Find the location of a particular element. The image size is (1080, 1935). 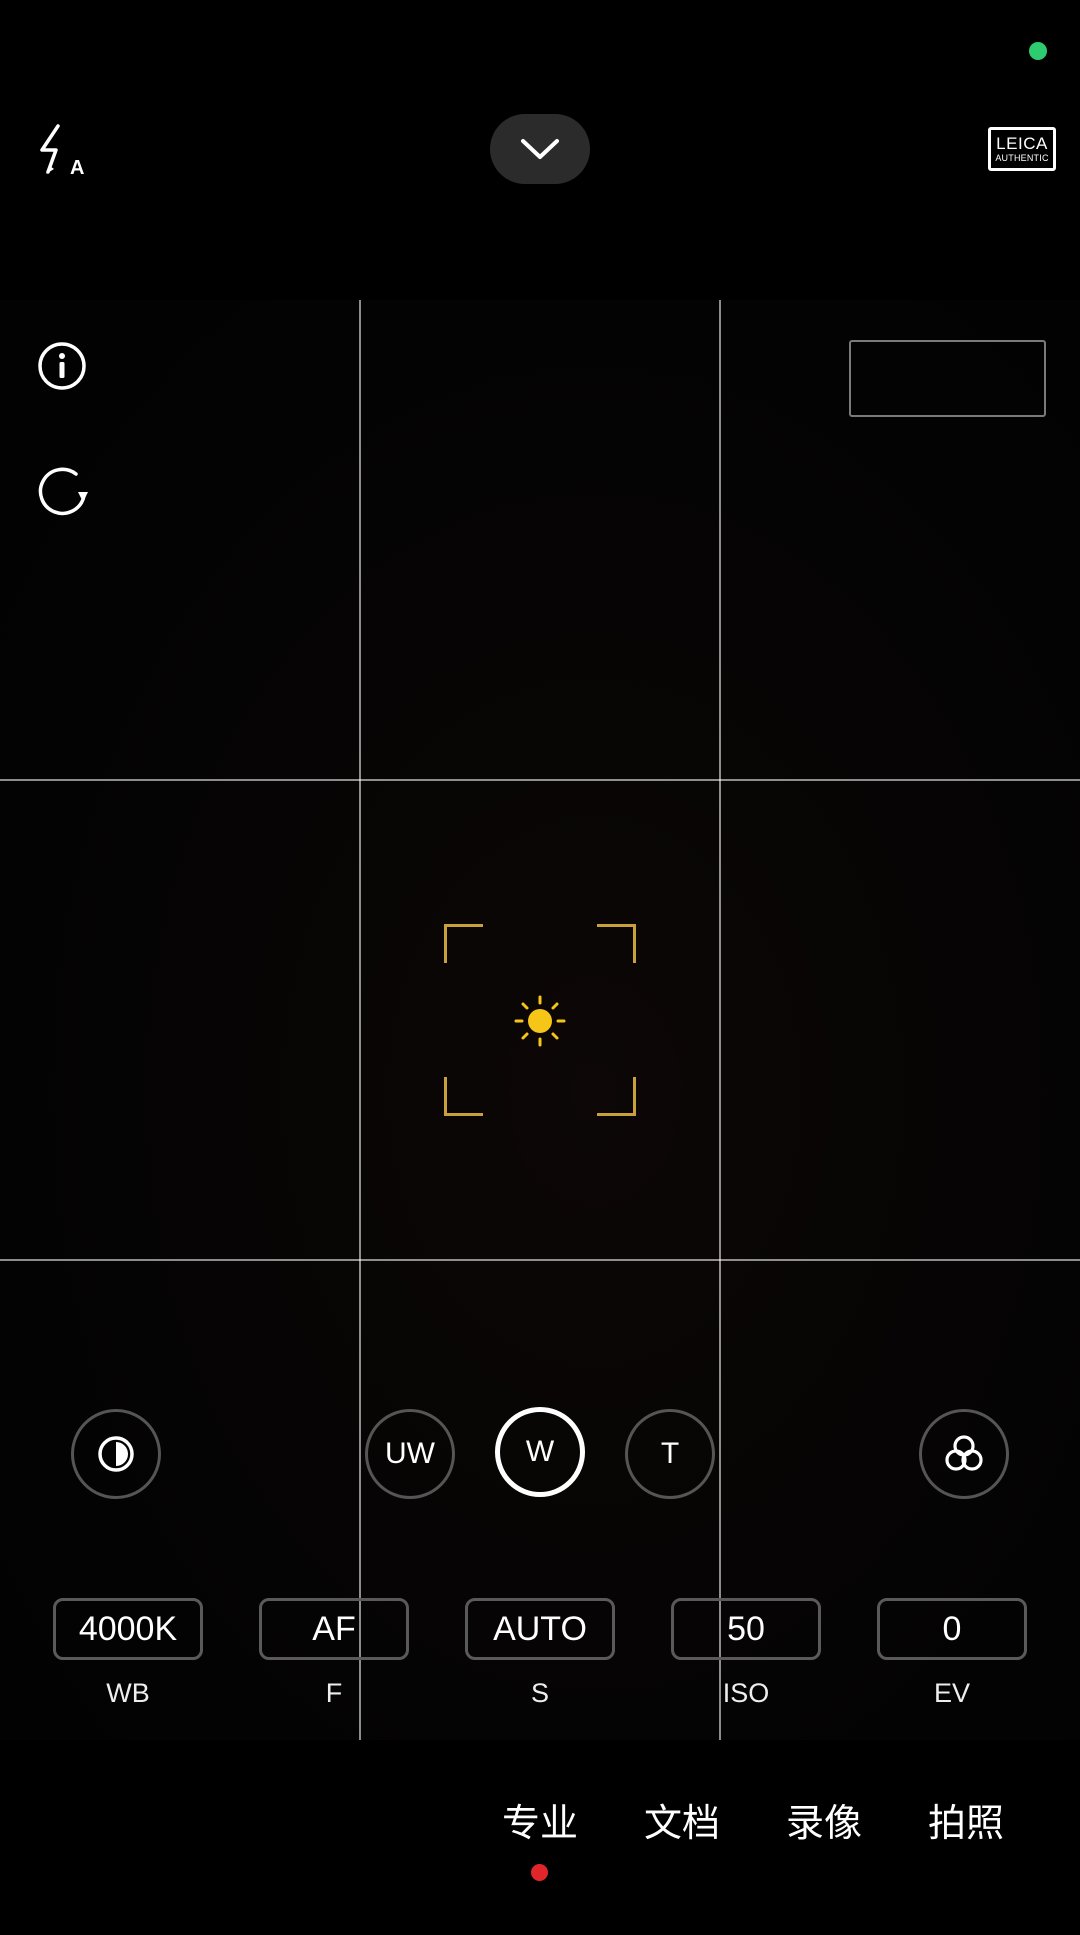

param-ev: 0 EV is located at coordinates (952, 1653).